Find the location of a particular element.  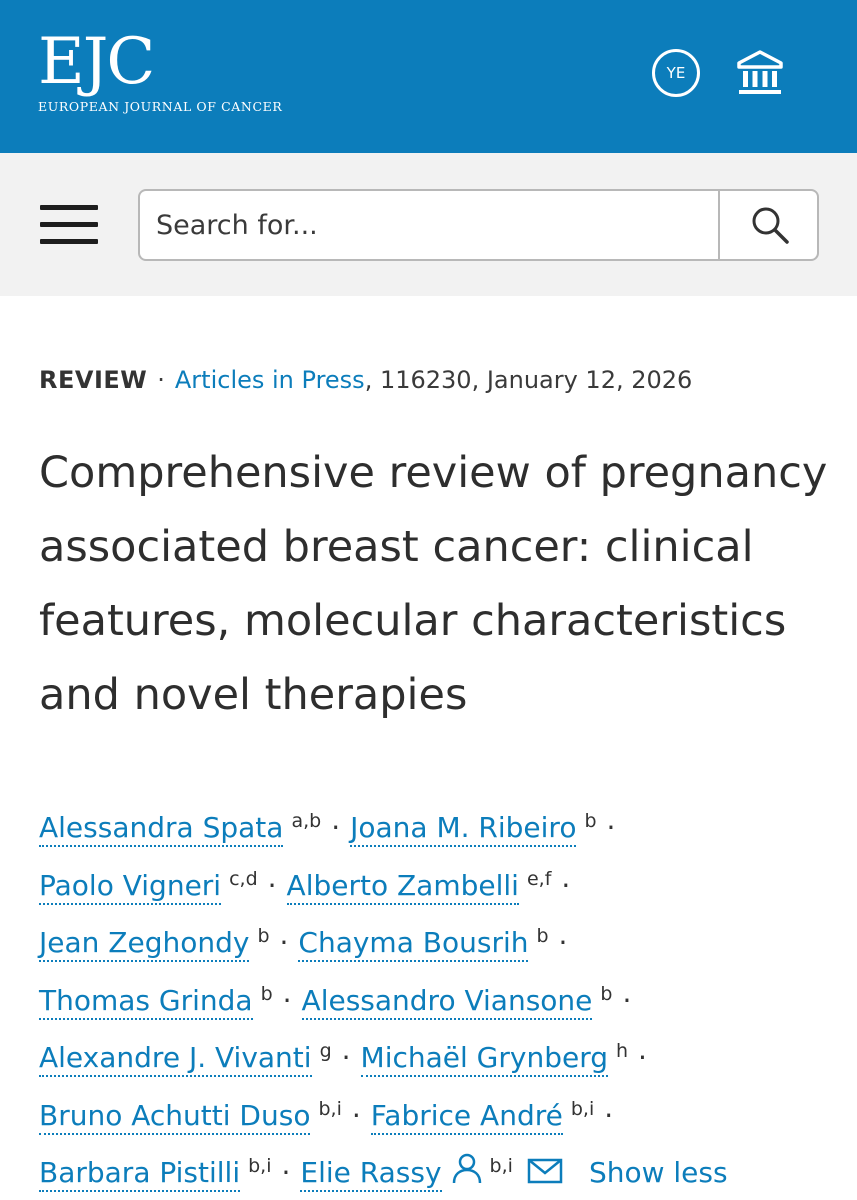

author-name: Bruno Achutti Duso is located at coordinates (175, 1116).